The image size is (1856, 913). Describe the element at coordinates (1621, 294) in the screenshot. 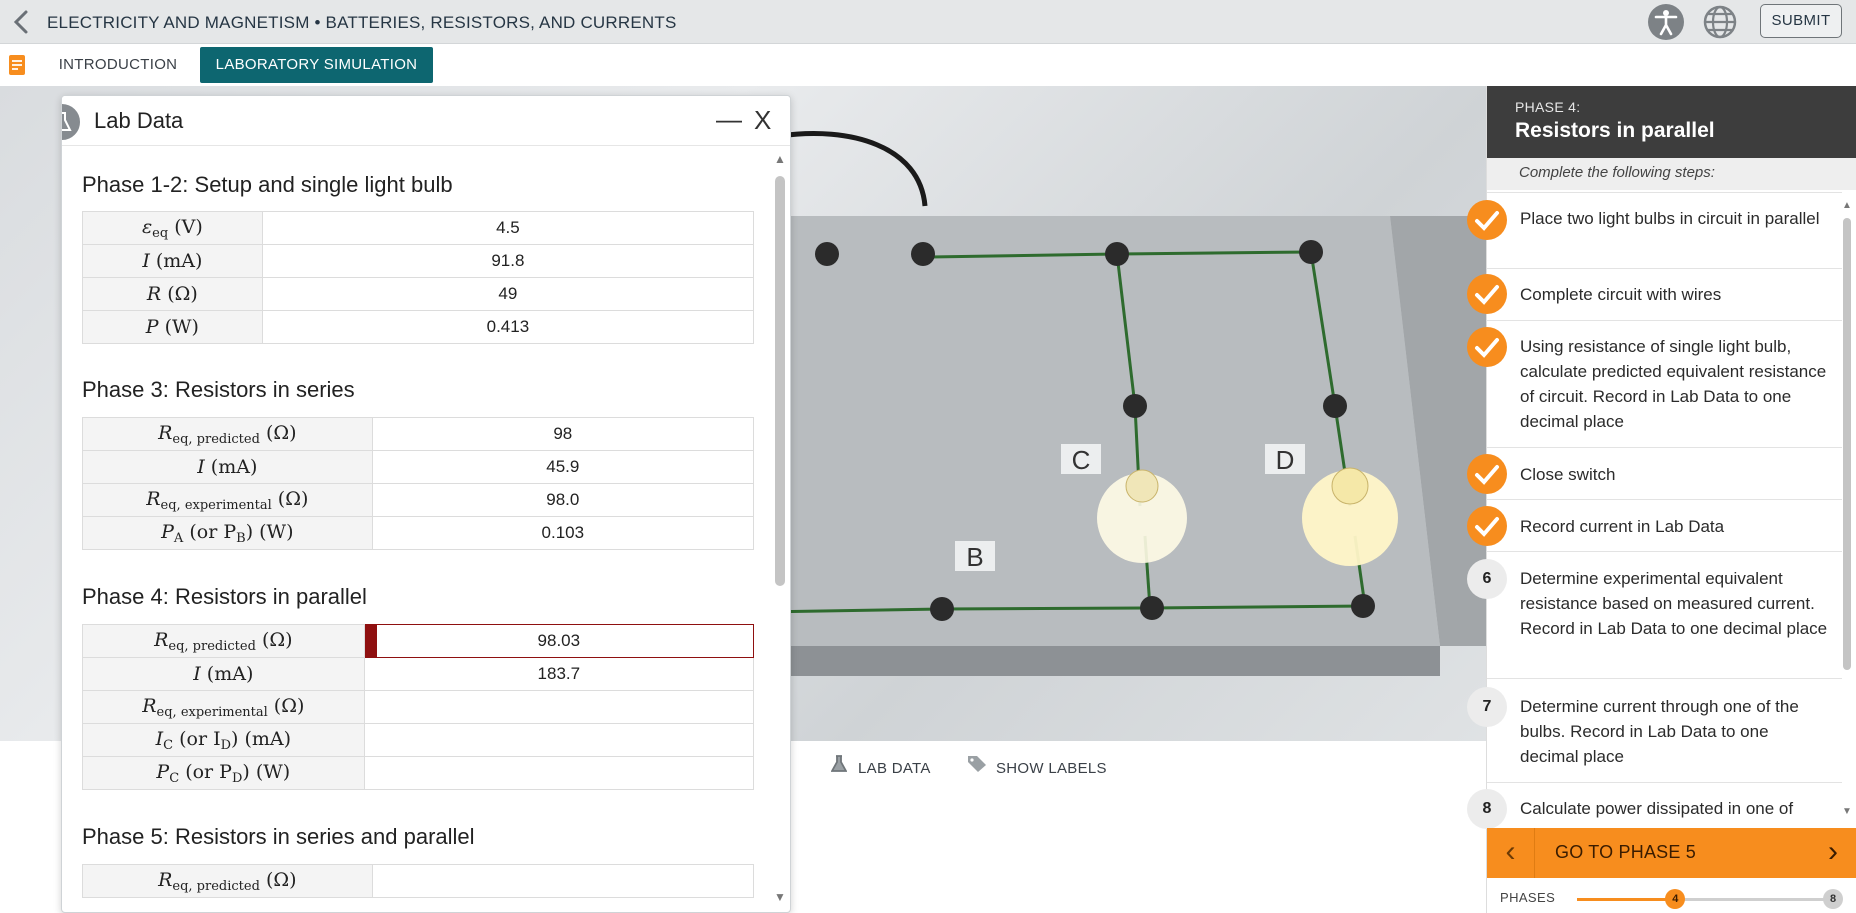

I see `step-2-text: Complete circuit with wires` at that location.